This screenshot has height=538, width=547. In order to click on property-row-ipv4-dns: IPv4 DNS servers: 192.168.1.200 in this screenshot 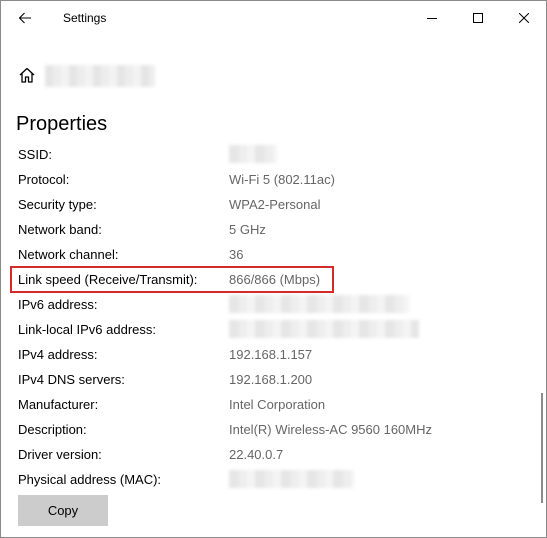, I will do `click(278, 380)`.